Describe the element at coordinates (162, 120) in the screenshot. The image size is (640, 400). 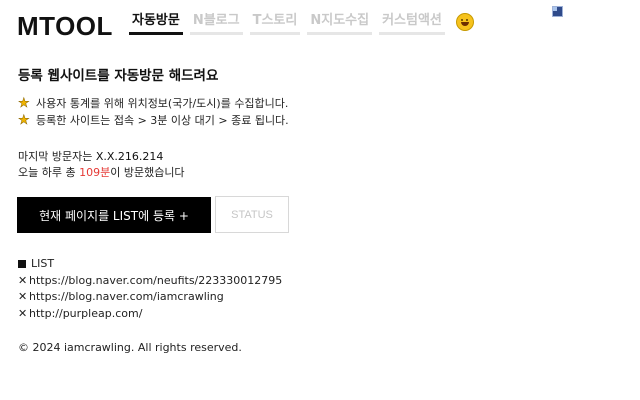
I see `notice-text: 등록한 사이트는 접속 > 3분 이상 대기 > 종료 됩니다.` at that location.